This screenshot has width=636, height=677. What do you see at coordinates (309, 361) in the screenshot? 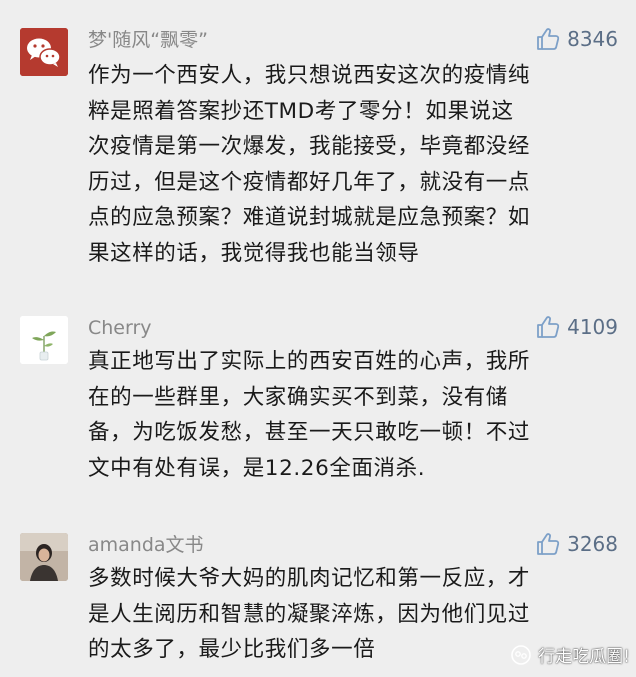
I see `comment-line: 真正地写出了实际上的西安百姓的心声，我所` at bounding box center [309, 361].